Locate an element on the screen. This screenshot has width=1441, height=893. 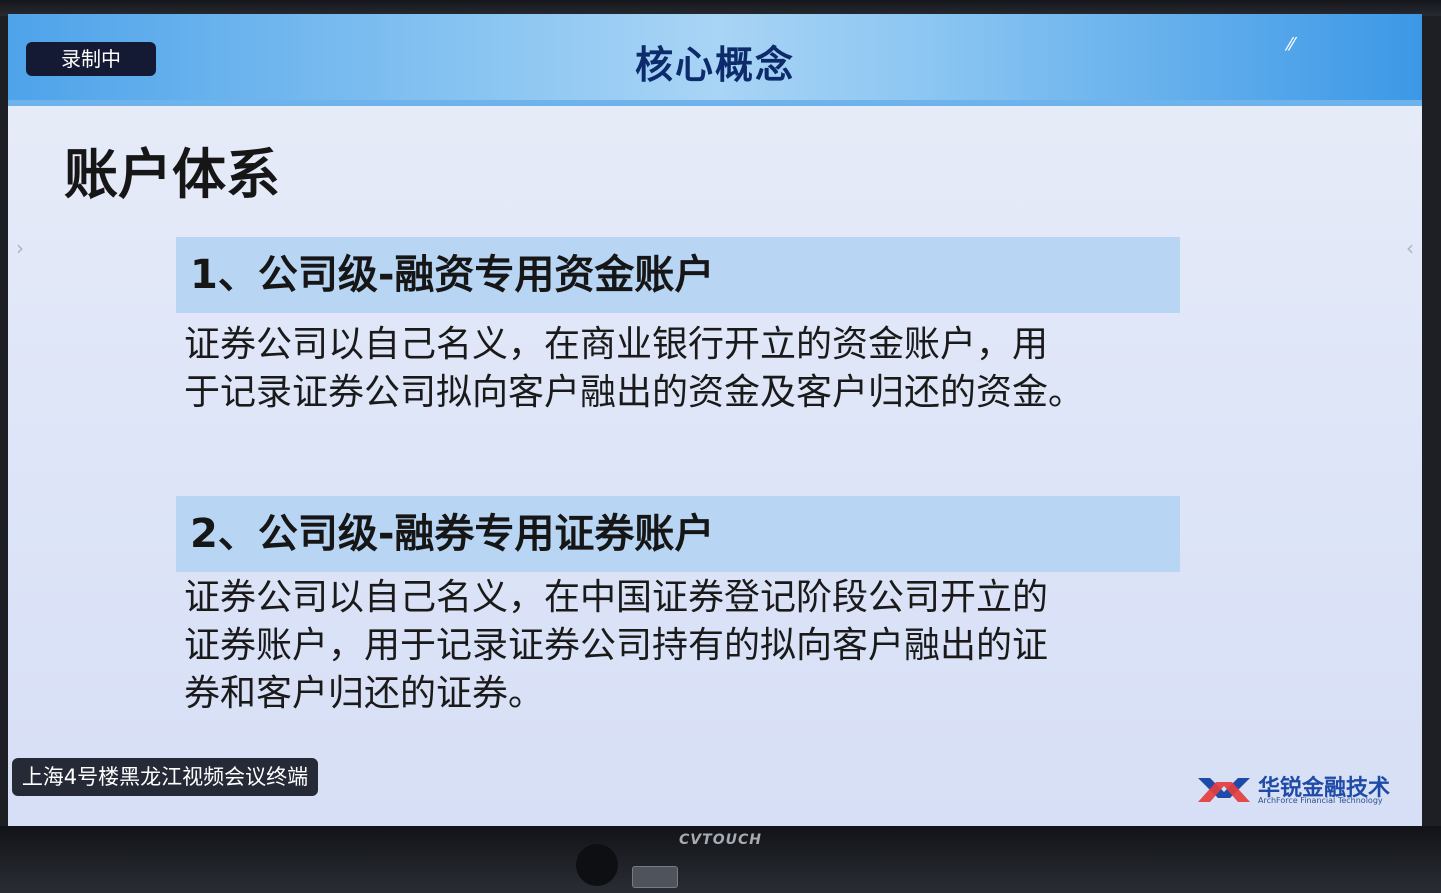
camera-icon is located at coordinates (597, 865).